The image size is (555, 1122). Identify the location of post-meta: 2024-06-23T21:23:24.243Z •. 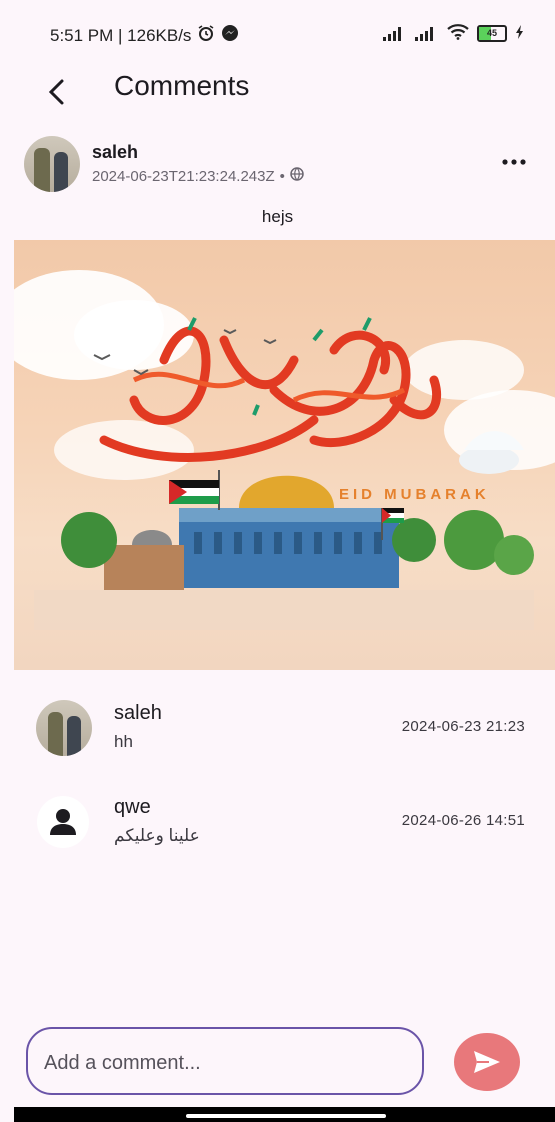
(198, 176).